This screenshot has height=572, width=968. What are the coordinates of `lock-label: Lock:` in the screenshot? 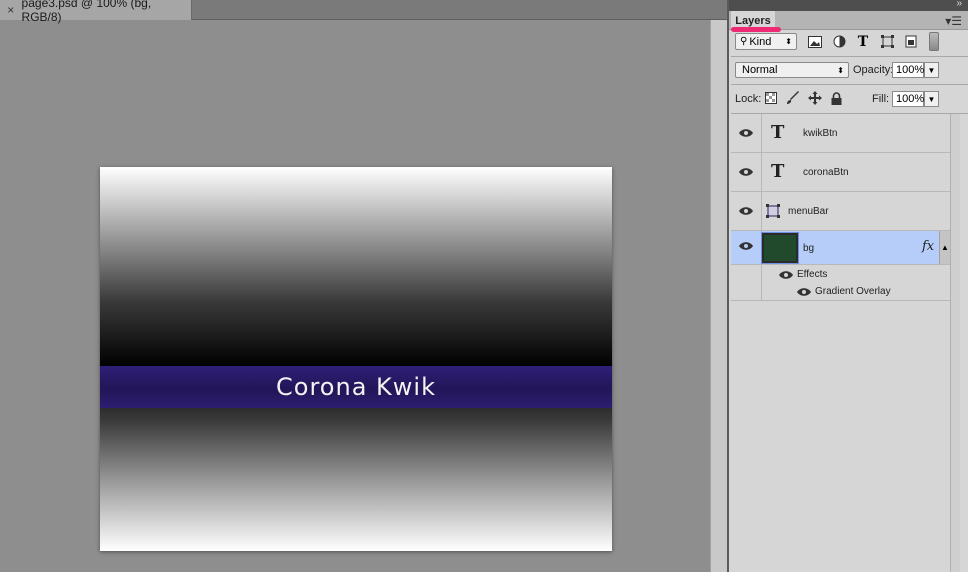 It's located at (748, 99).